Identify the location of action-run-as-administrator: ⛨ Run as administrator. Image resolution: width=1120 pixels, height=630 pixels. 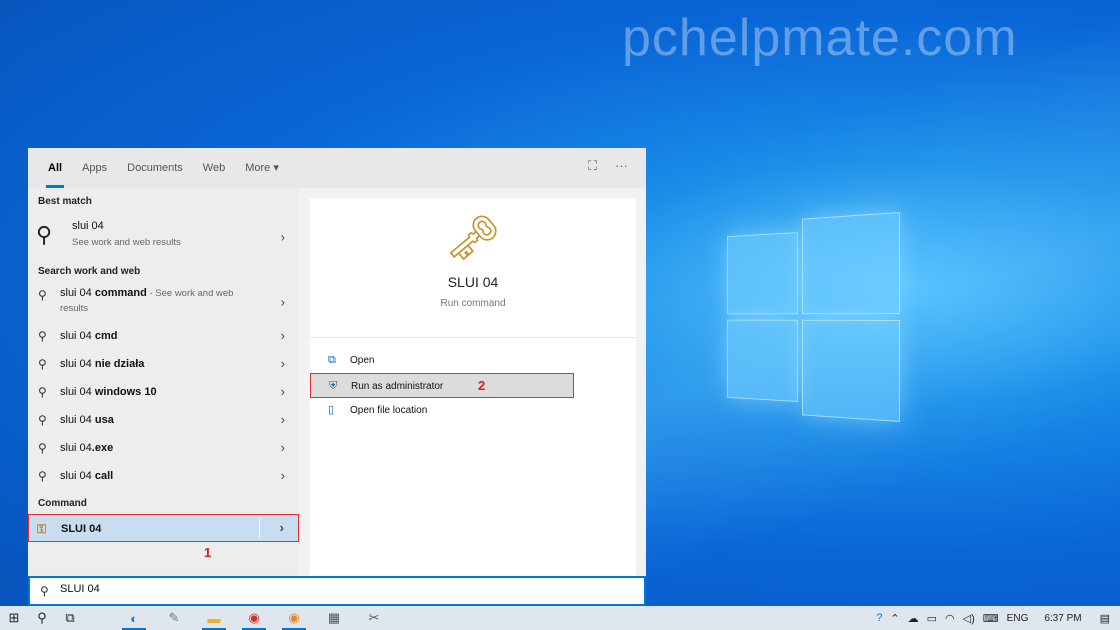
(442, 385).